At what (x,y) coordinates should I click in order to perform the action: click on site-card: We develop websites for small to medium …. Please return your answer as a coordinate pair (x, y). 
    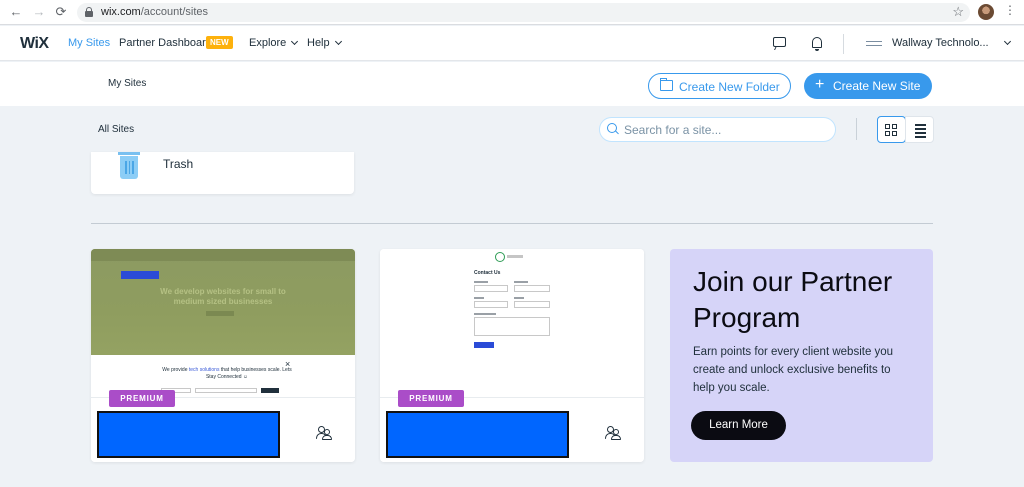
    Looking at the image, I should click on (223, 355).